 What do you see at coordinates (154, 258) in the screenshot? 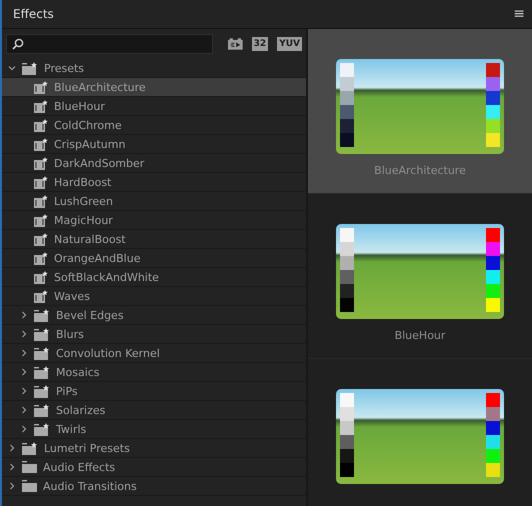
I see `tree-item: OrangeAndBlue` at bounding box center [154, 258].